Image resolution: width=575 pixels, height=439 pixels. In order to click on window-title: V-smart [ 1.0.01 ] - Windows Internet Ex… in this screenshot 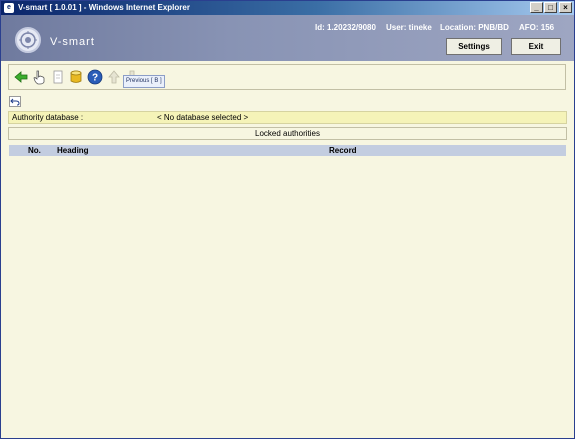, I will do `click(104, 7)`.